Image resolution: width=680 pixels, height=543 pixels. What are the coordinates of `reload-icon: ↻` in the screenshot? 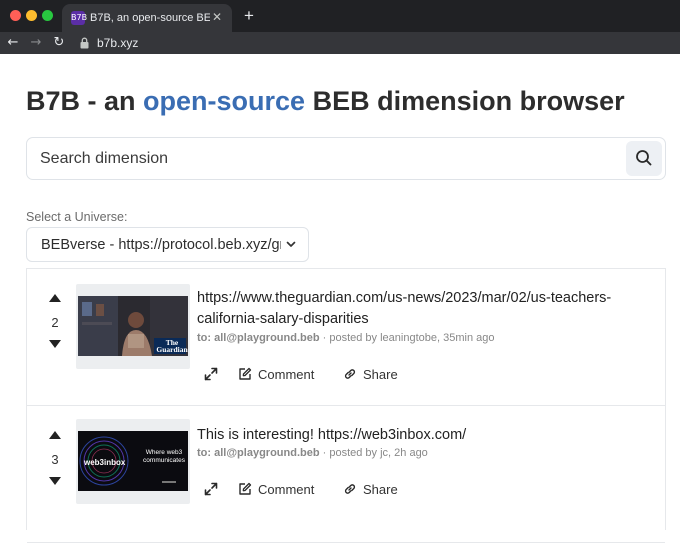 It's located at (59, 43).